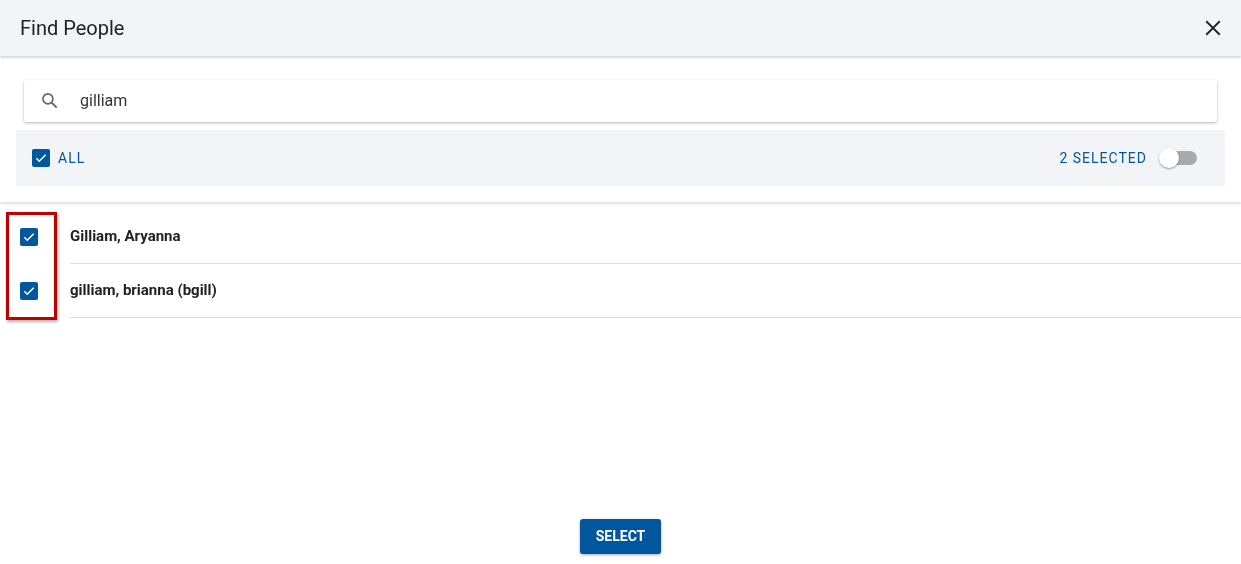 The width and height of the screenshot is (1241, 564). What do you see at coordinates (143, 290) in the screenshot?
I see `person-name: gilliam, brianna (bgill)` at bounding box center [143, 290].